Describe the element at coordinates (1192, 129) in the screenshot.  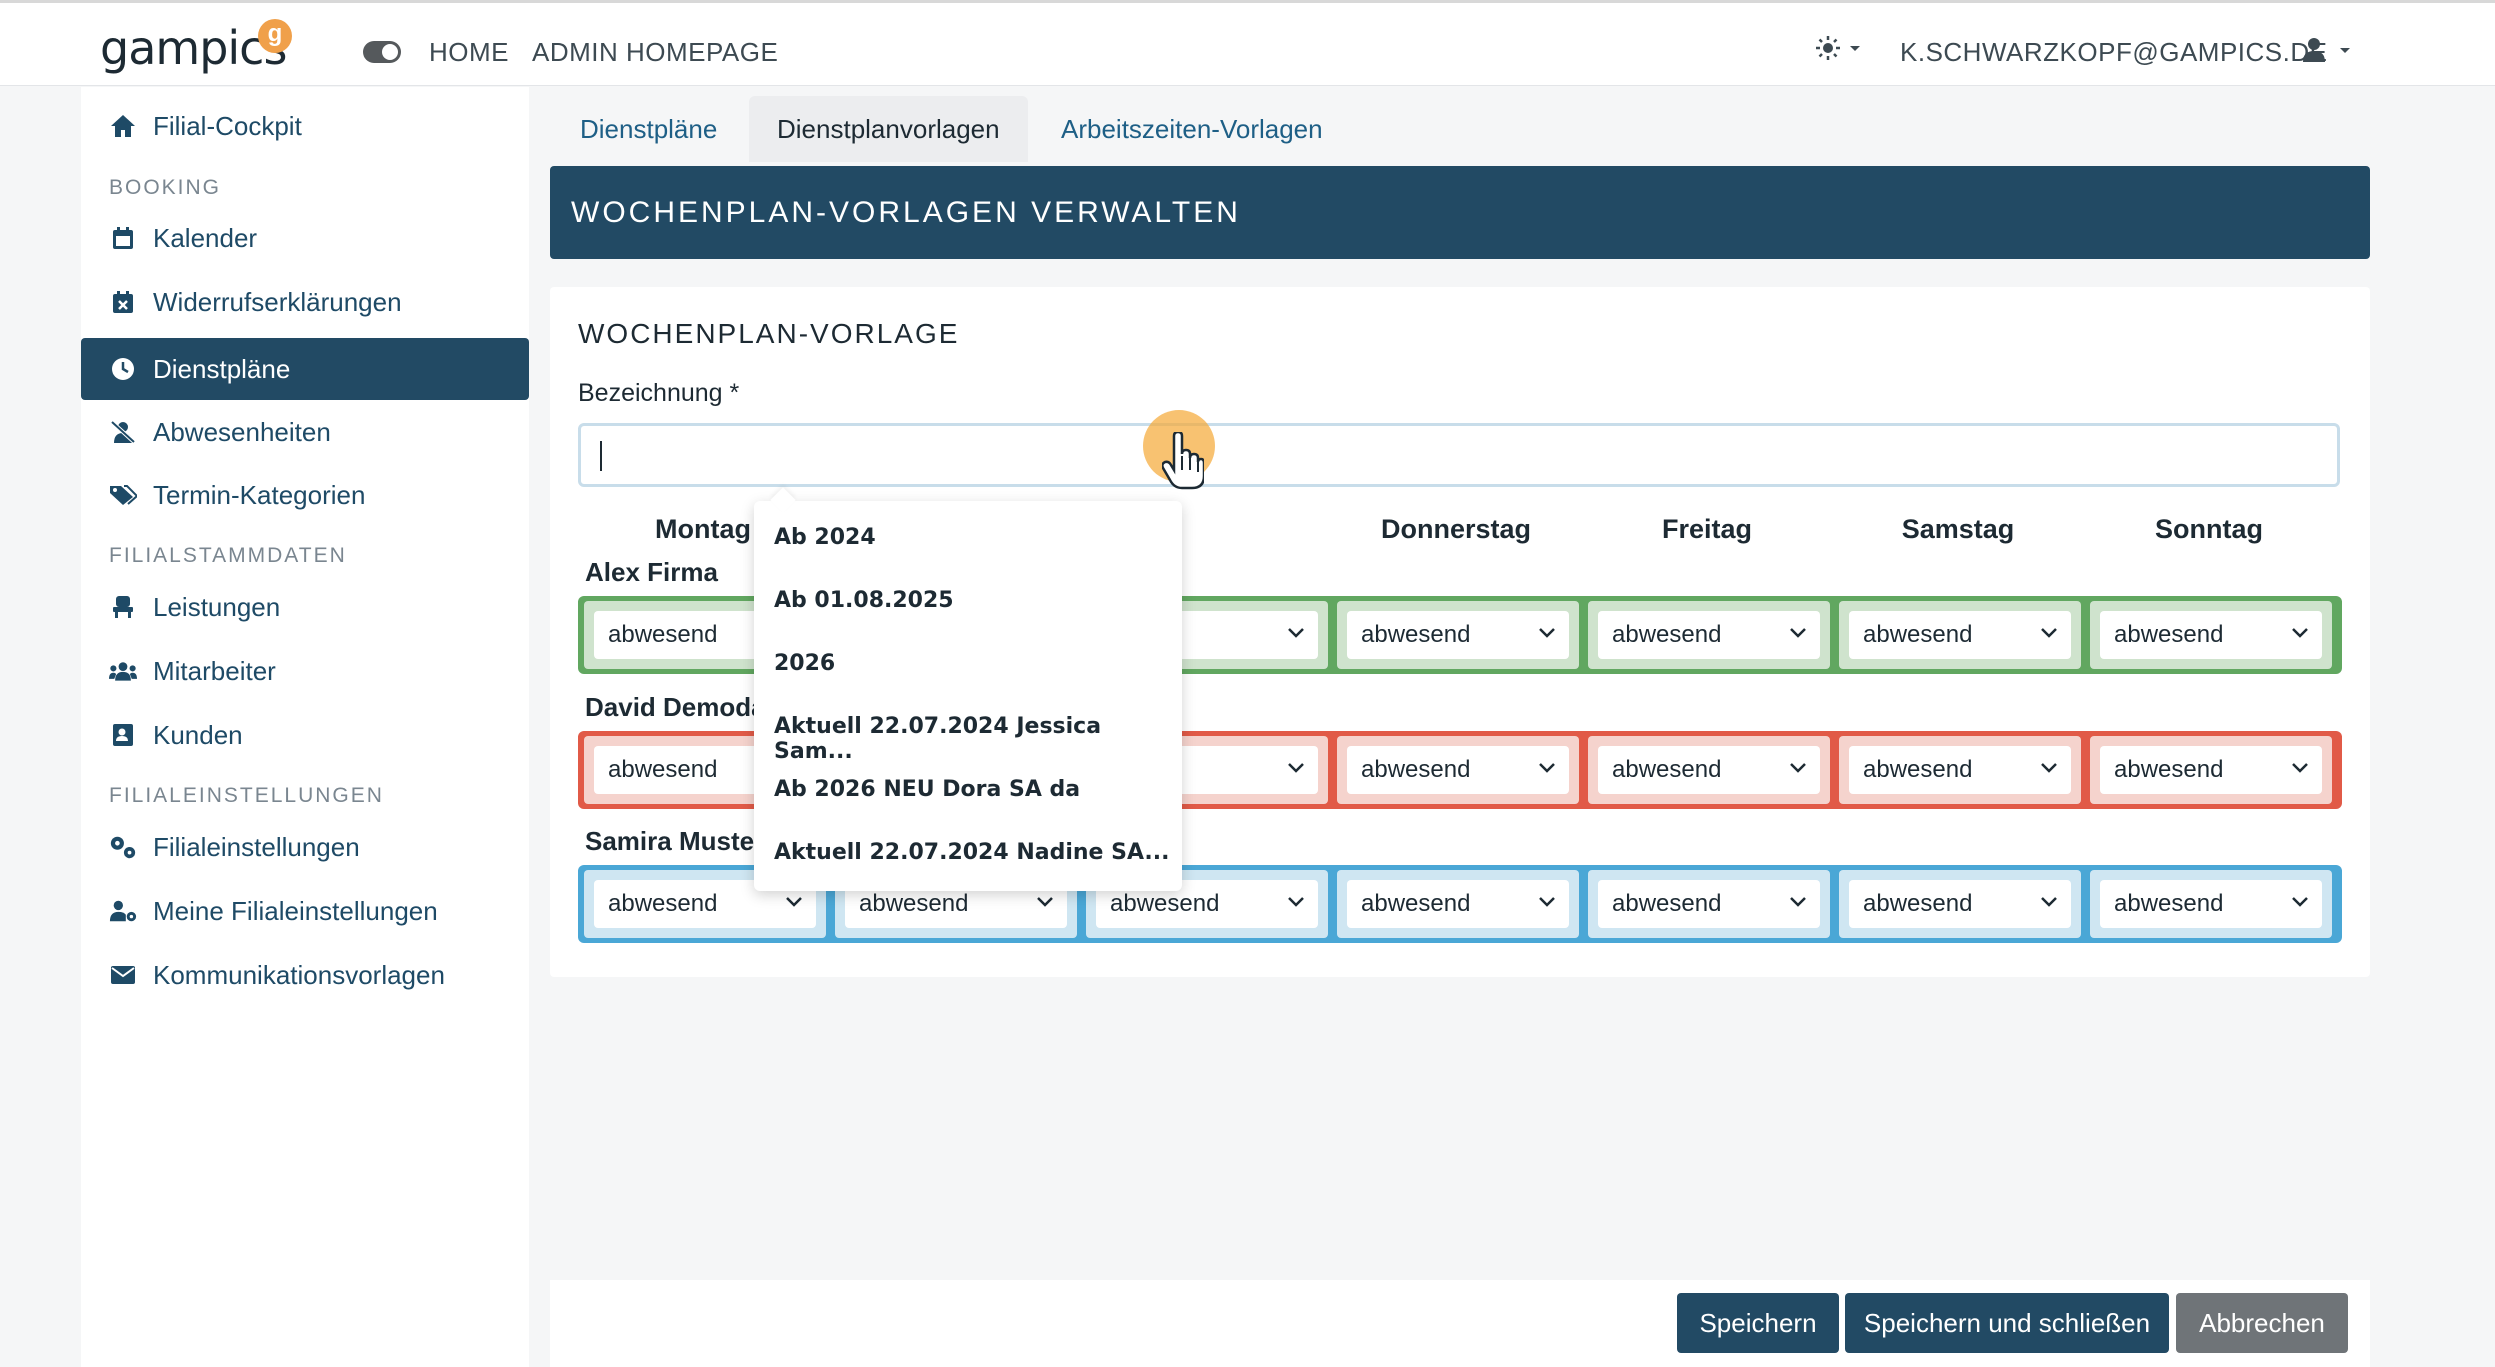
I see `tab-arbeitszeiten-vorlagen: Arbeitszeiten-Vorlagen` at that location.